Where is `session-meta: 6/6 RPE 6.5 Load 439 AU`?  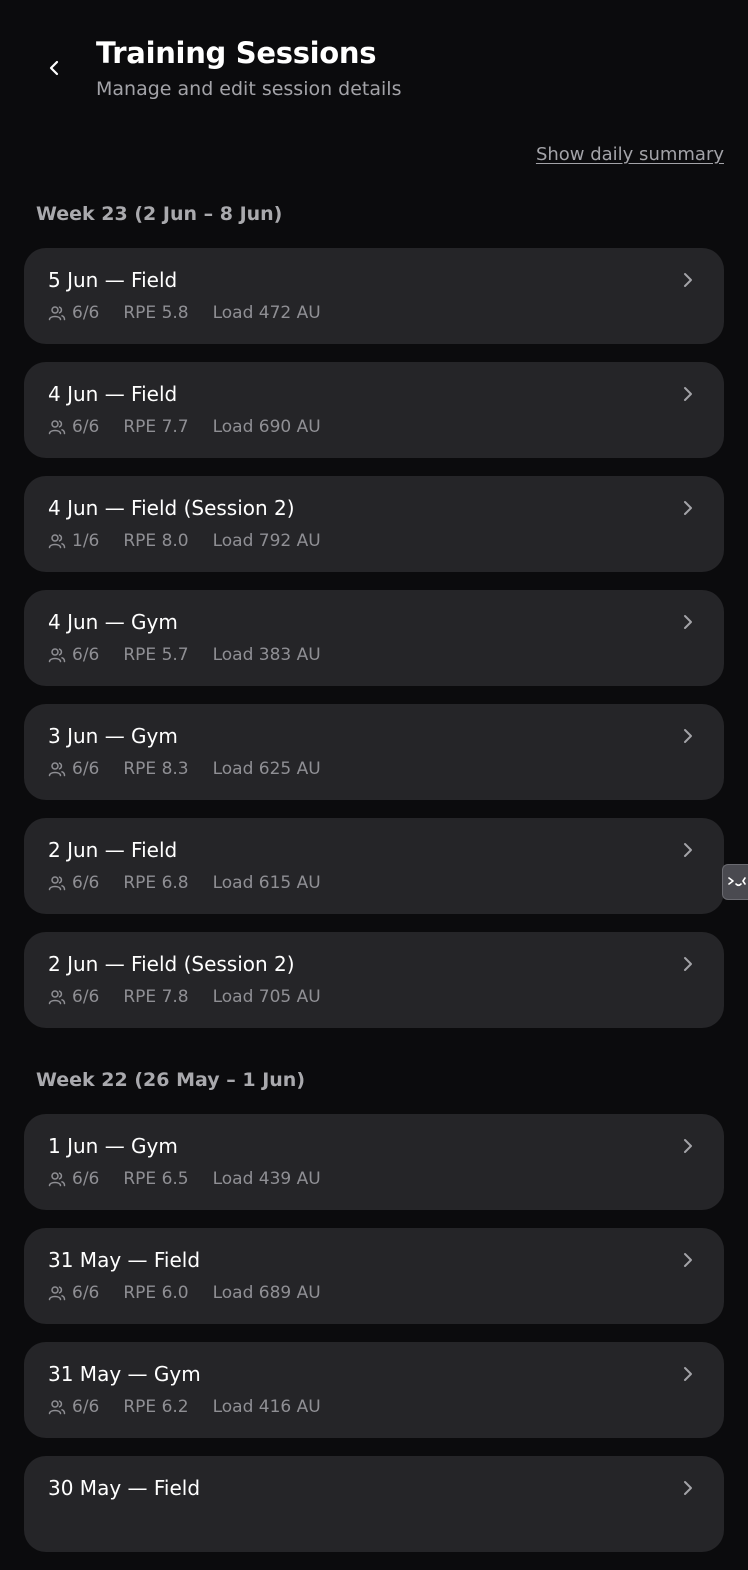 session-meta: 6/6 RPE 6.5 Load 439 AU is located at coordinates (184, 1179).